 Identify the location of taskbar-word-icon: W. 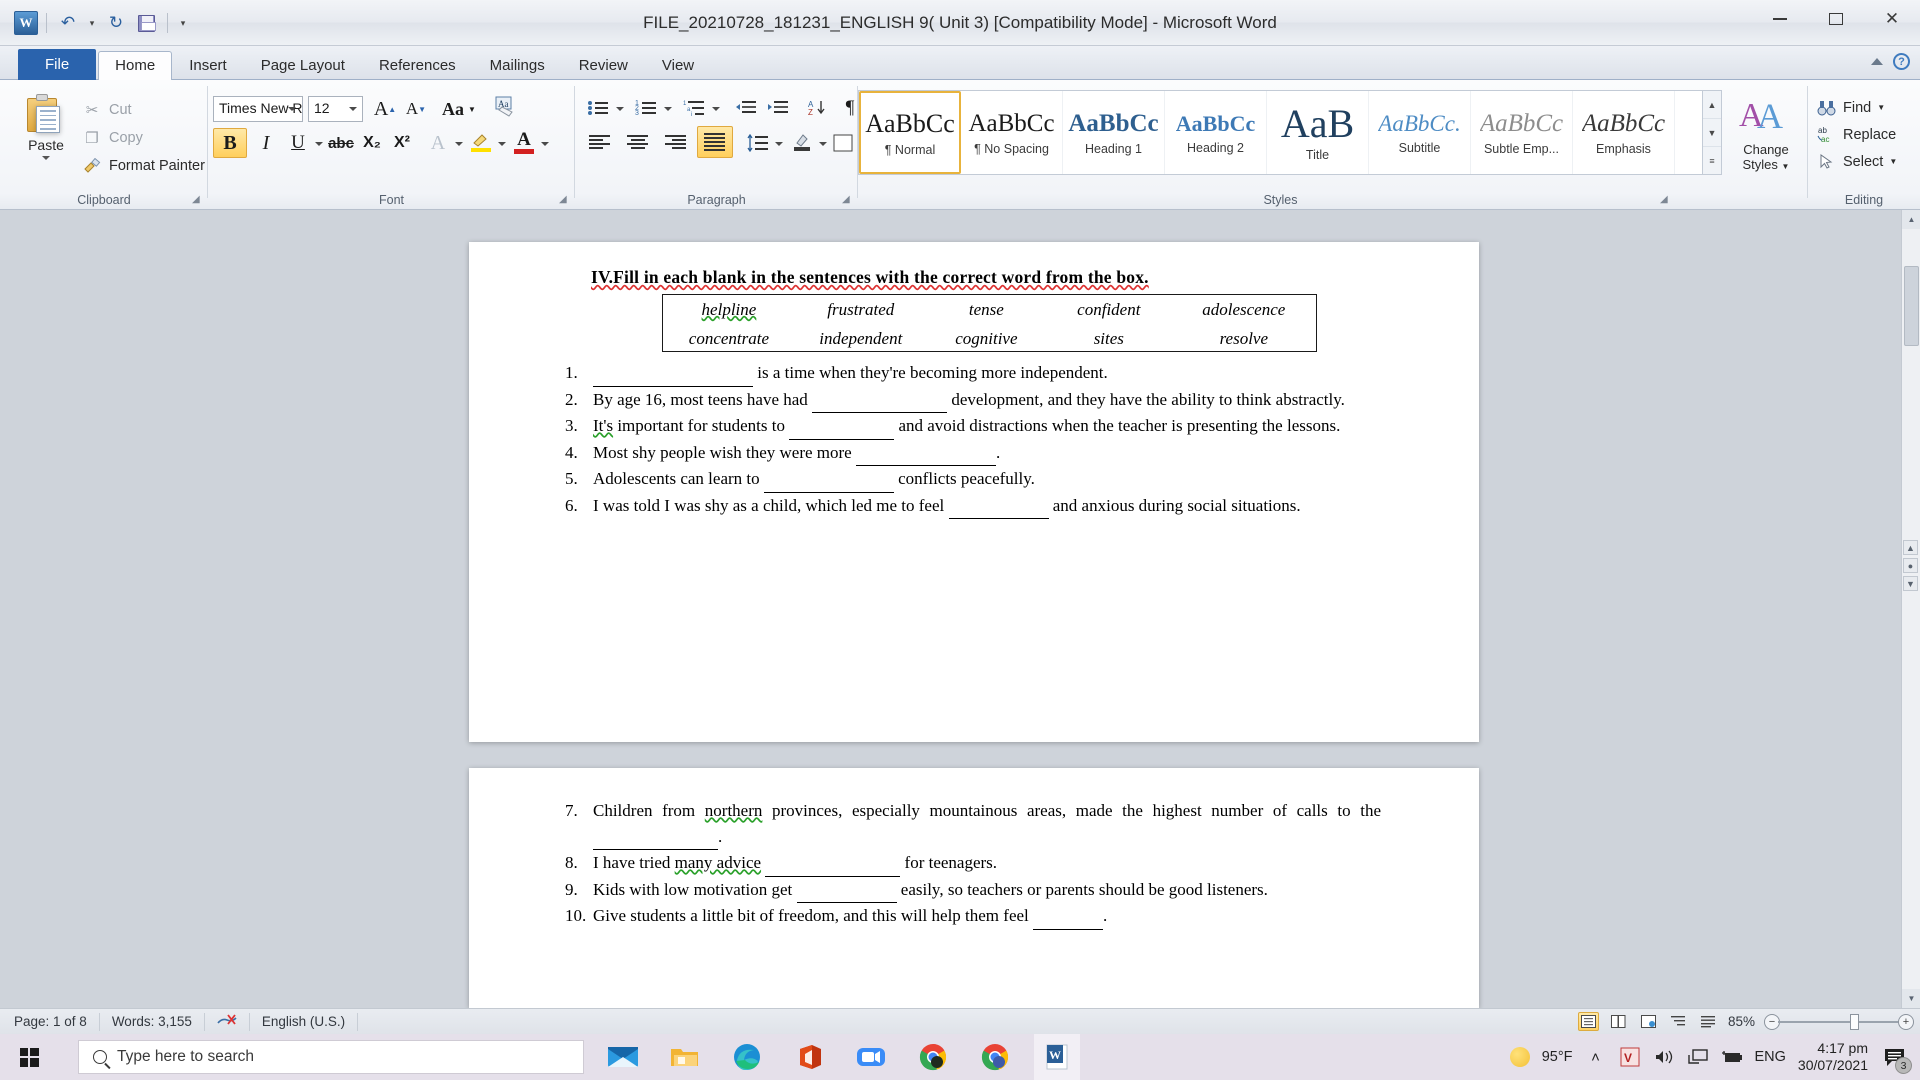
(1057, 1057).